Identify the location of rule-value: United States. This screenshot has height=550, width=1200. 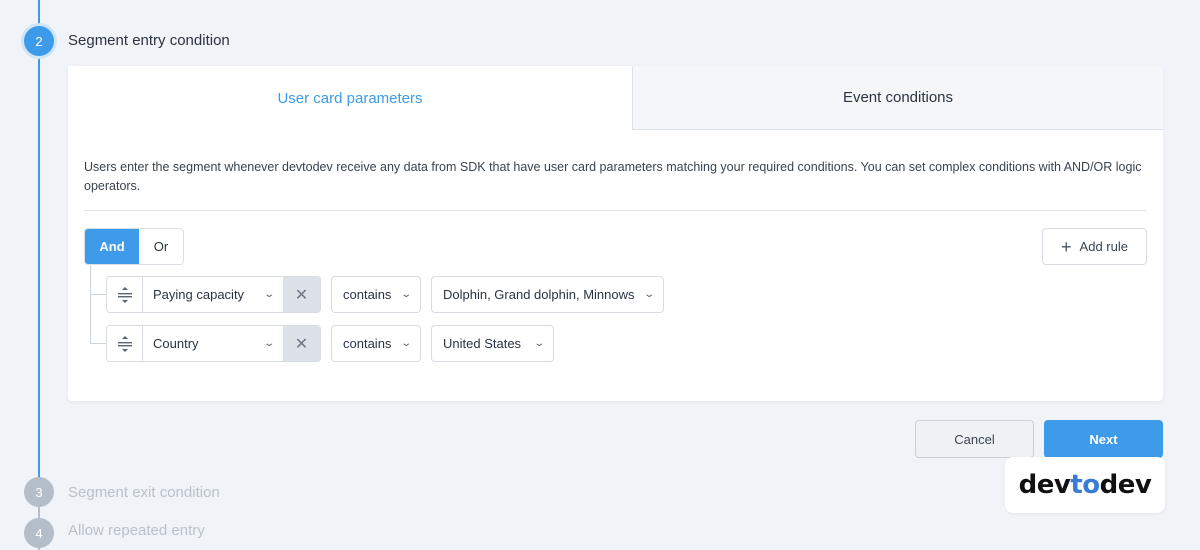
(482, 343).